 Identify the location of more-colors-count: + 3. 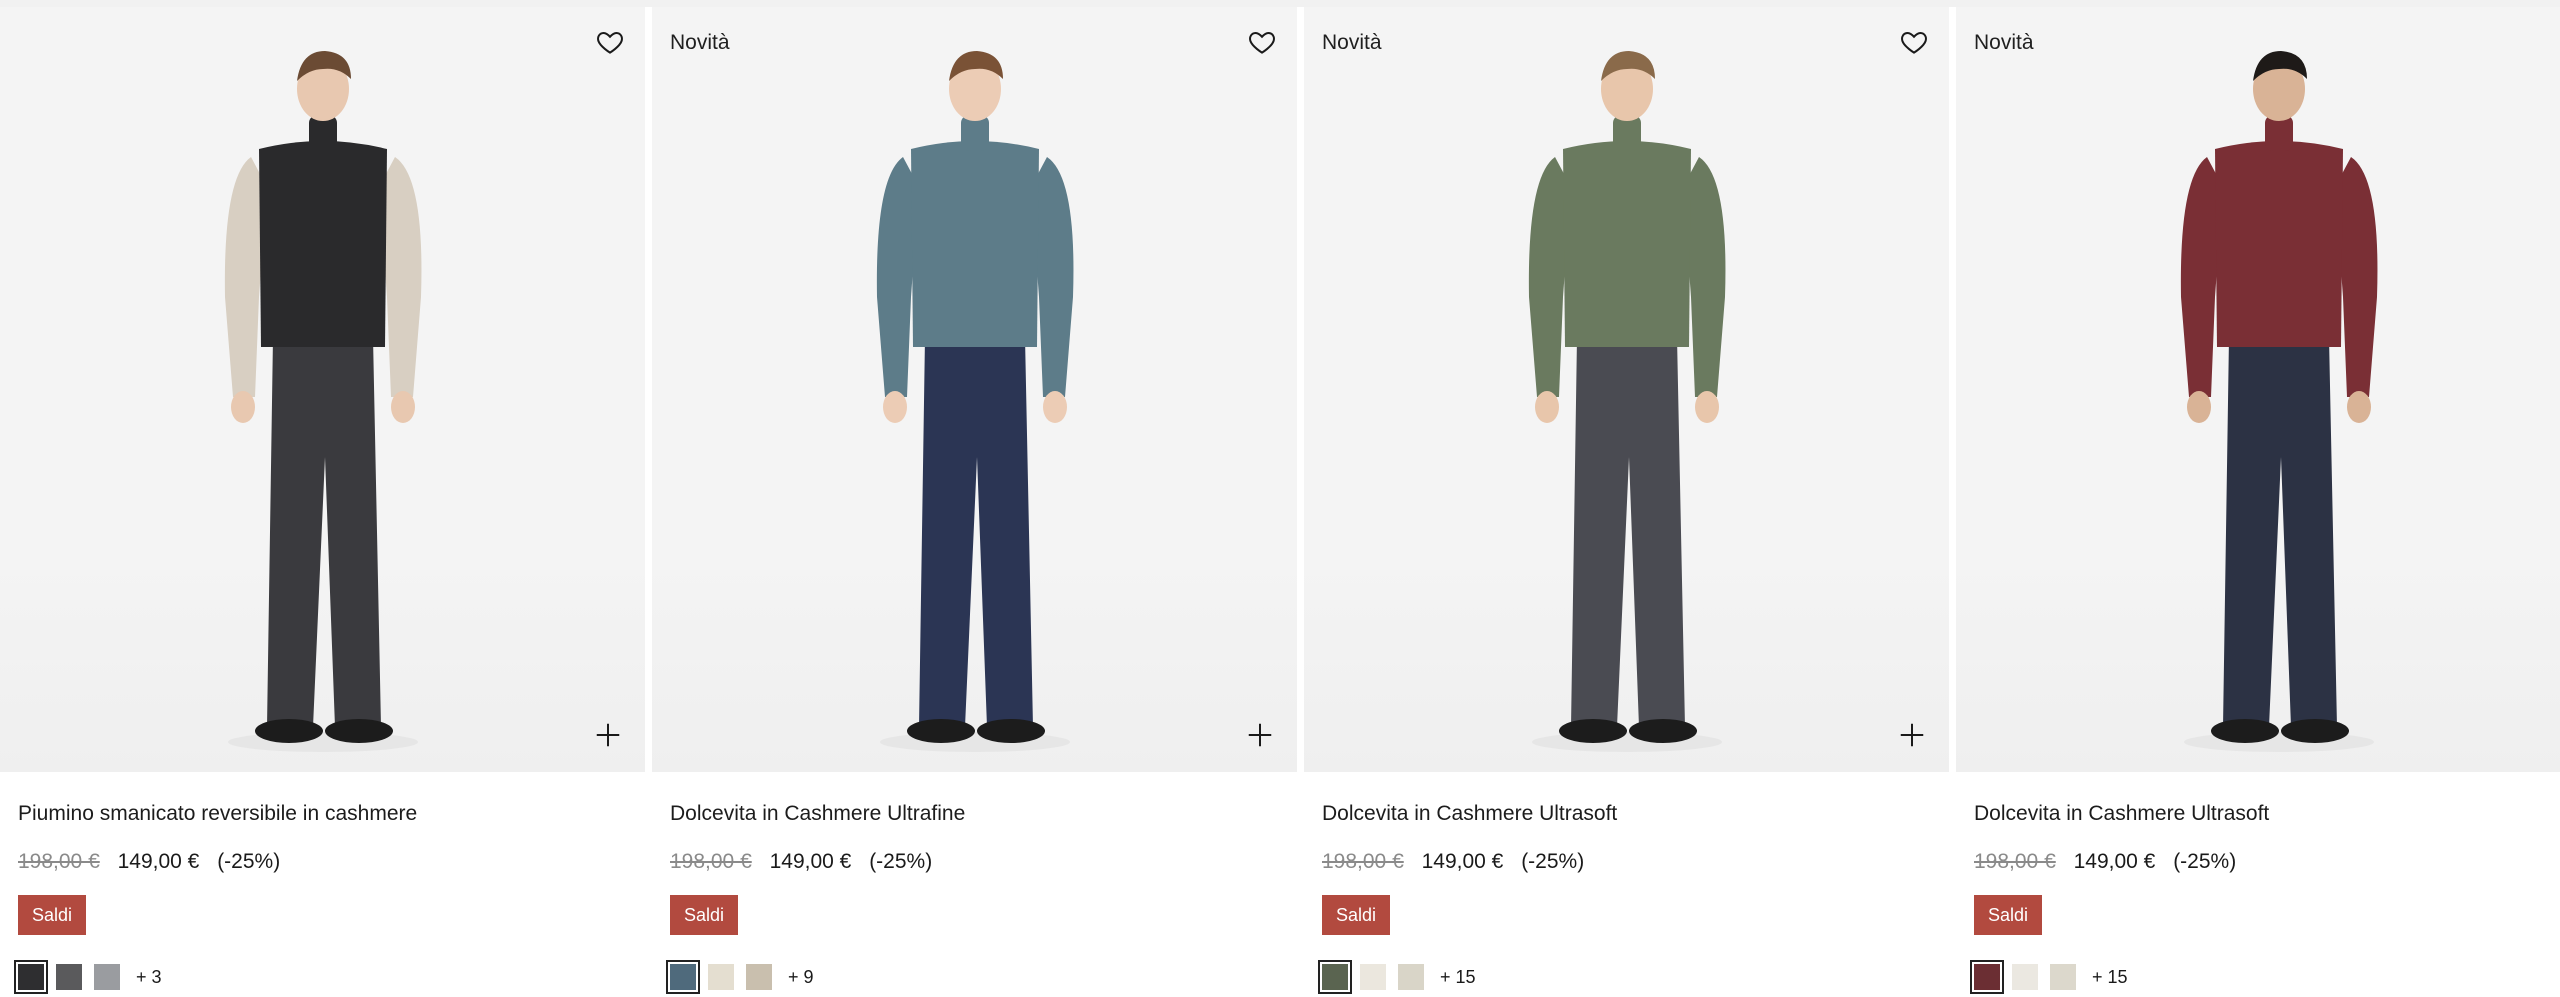
(149, 977).